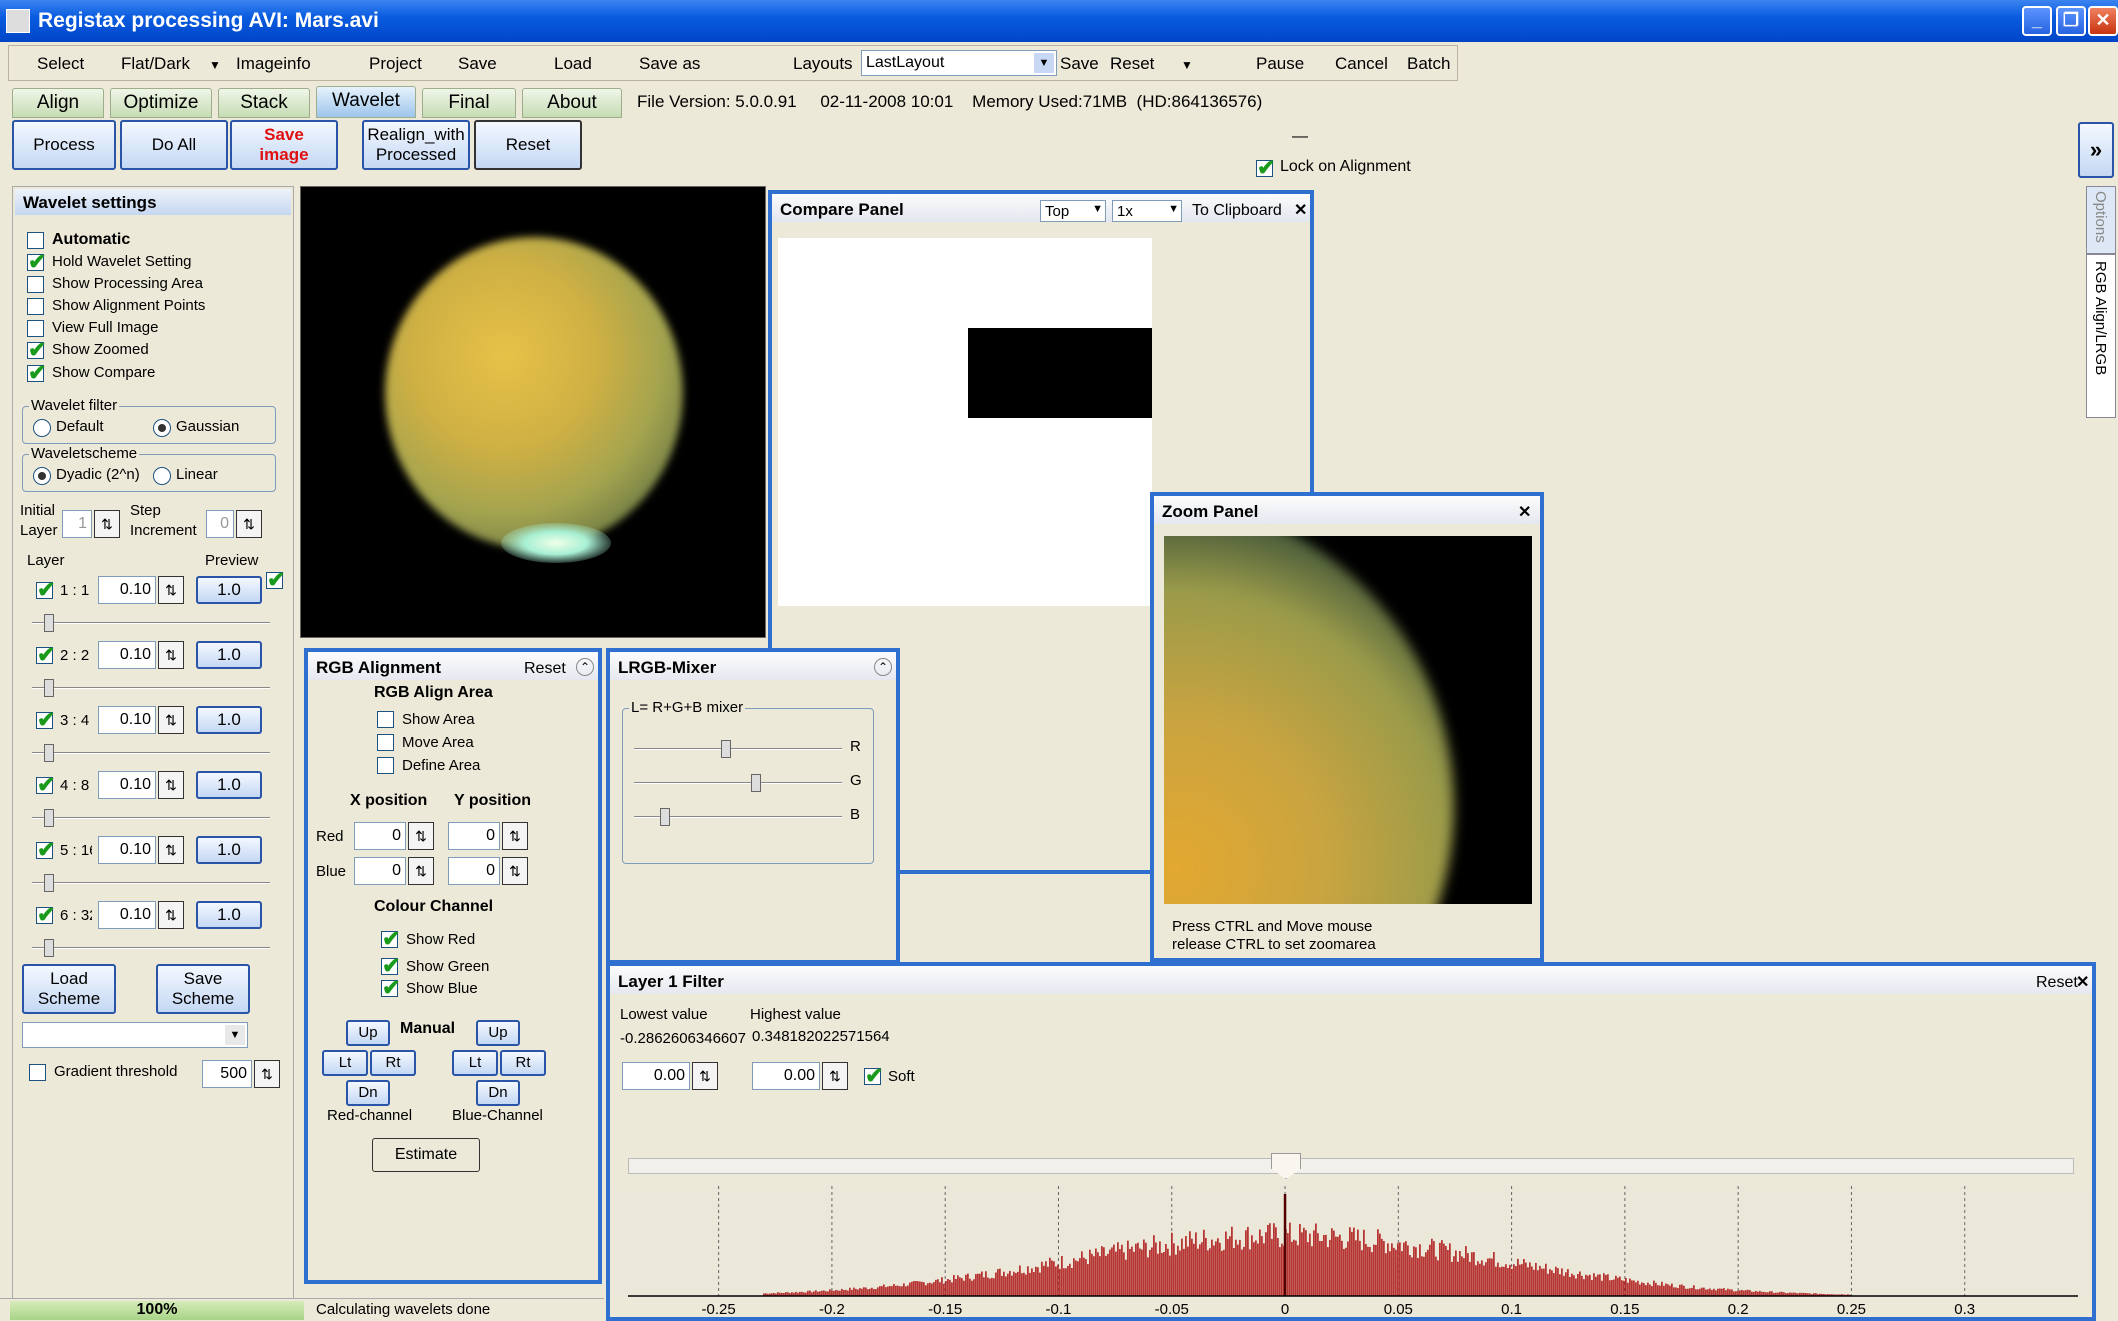 The image size is (2118, 1321). What do you see at coordinates (220, 524) in the screenshot?
I see `step-increment-input: 0` at bounding box center [220, 524].